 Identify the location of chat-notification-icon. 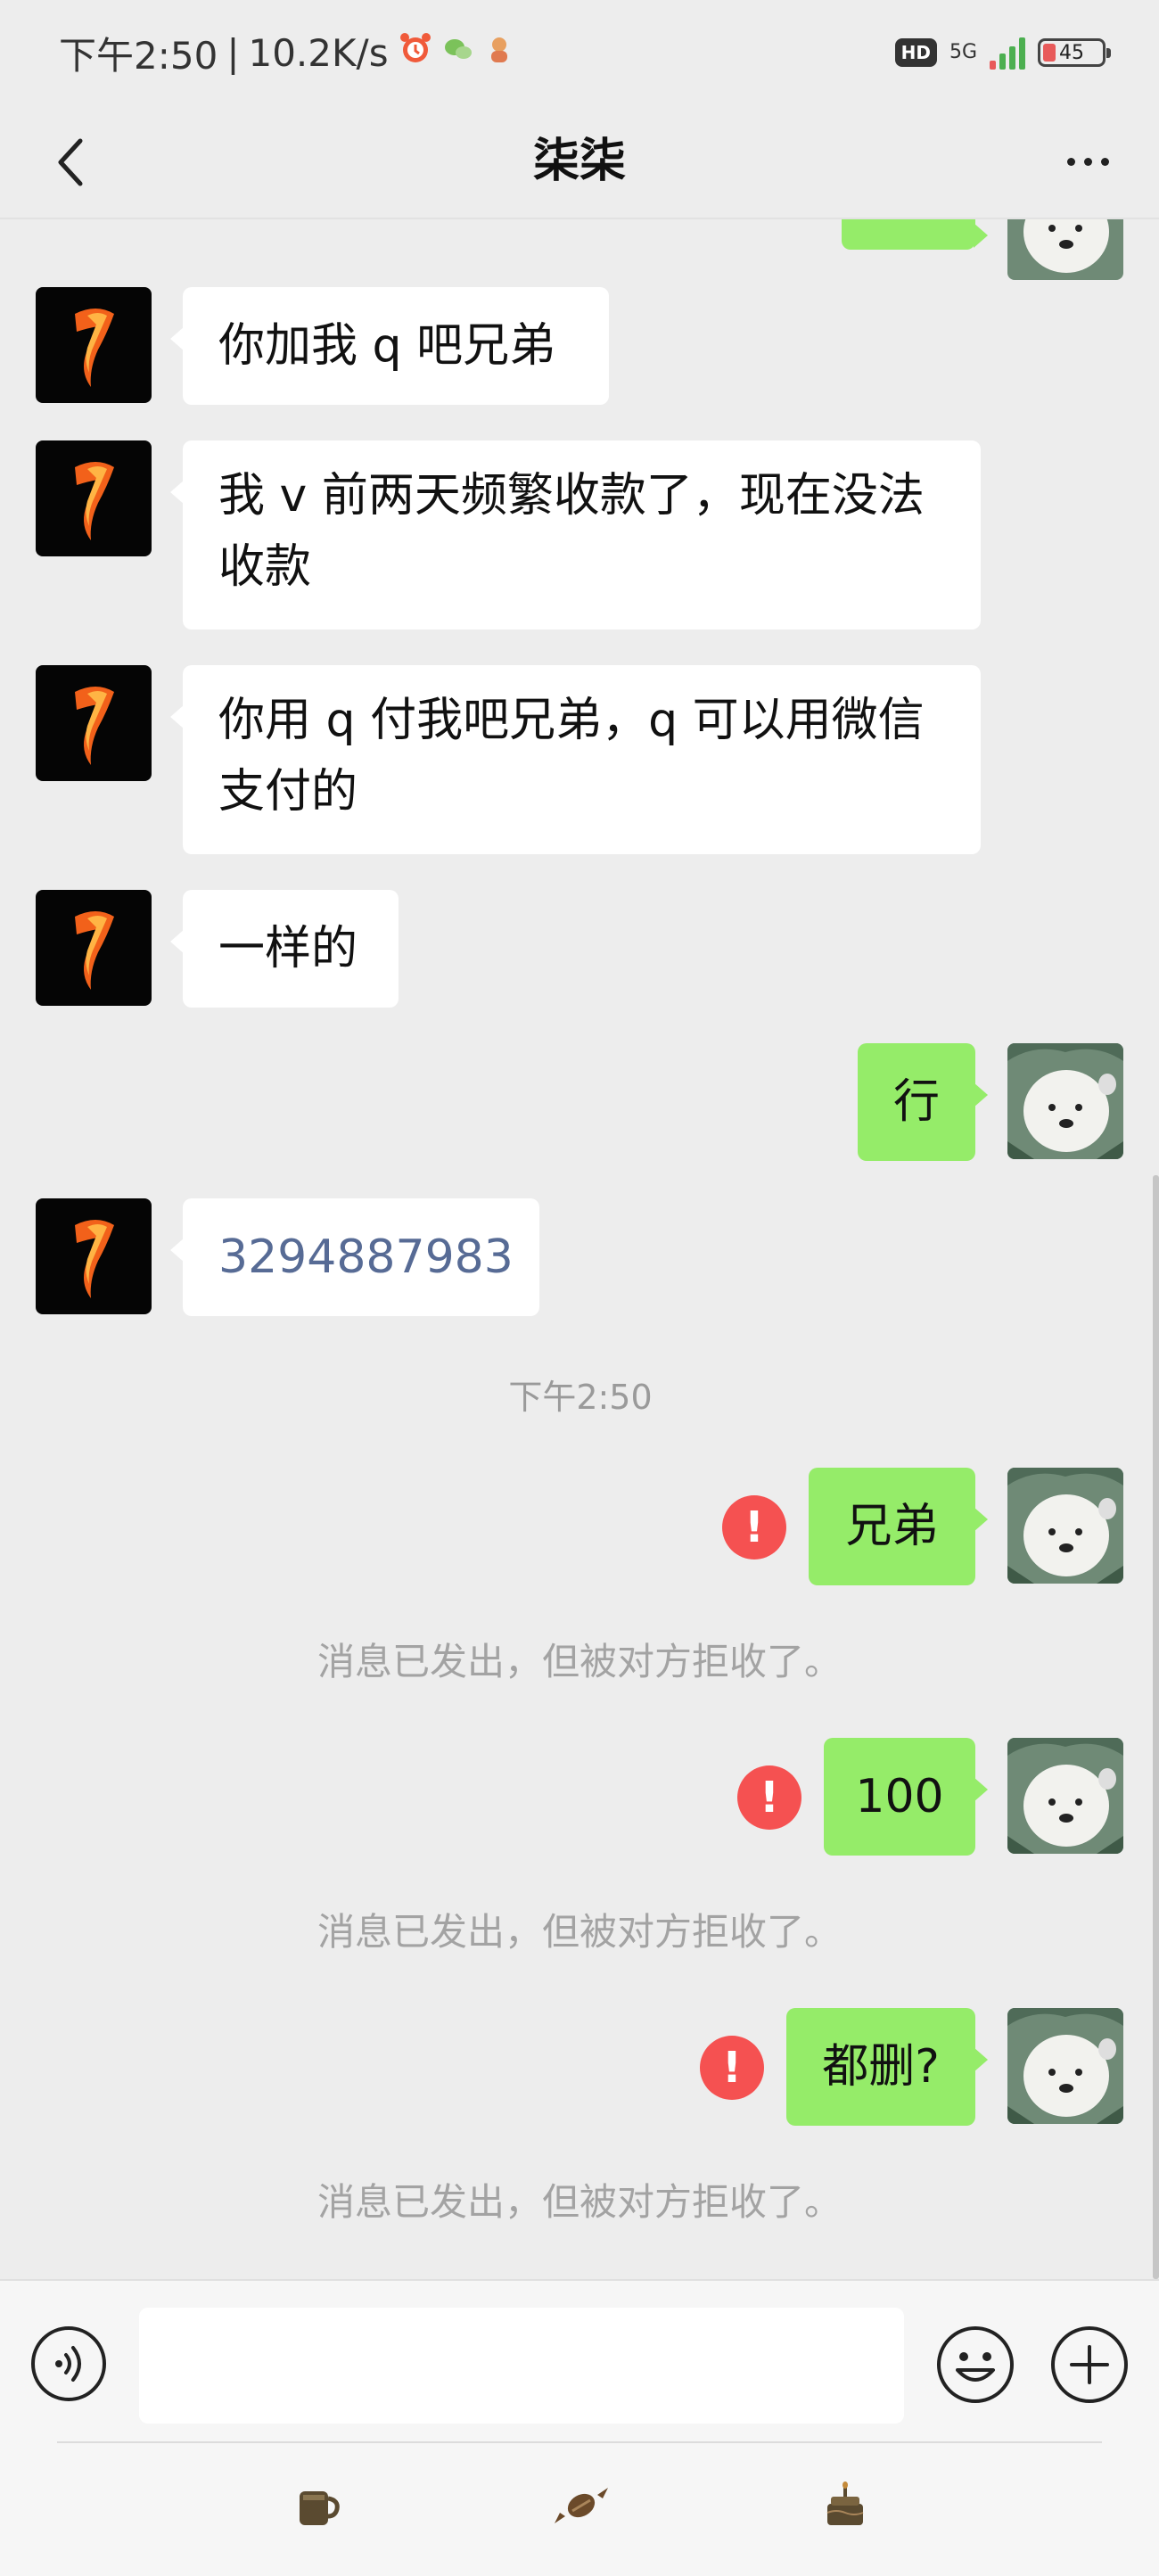
(458, 53).